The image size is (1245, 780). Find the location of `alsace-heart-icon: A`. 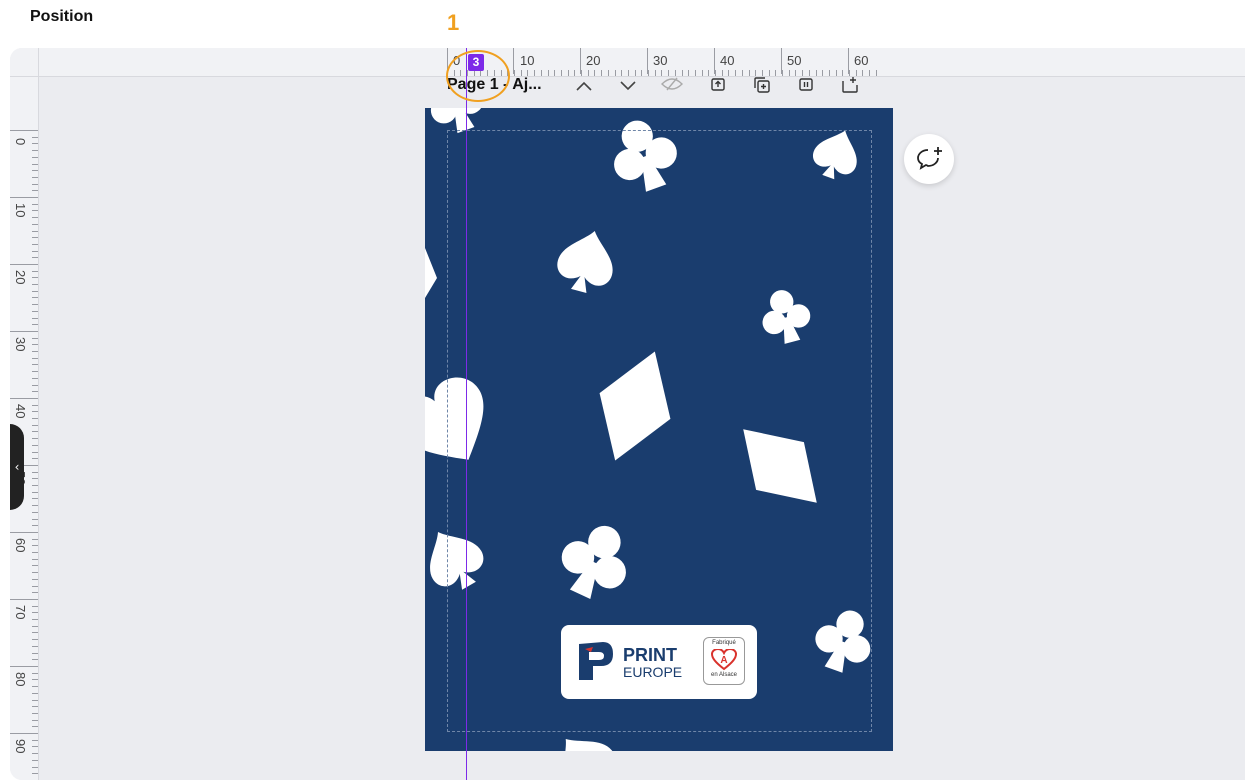

alsace-heart-icon: A is located at coordinates (724, 660).